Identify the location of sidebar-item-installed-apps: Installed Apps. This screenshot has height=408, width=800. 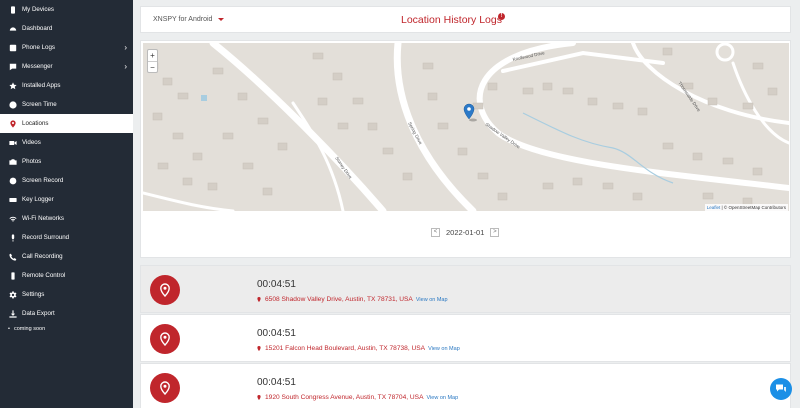
(66, 85).